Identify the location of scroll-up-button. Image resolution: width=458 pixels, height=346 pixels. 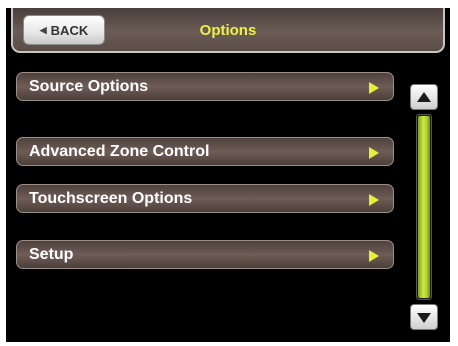
(424, 97).